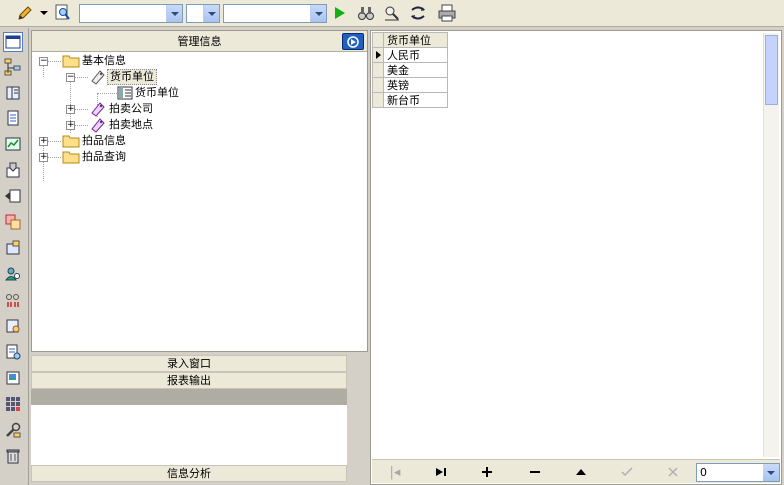 Image resolution: width=784 pixels, height=485 pixels. Describe the element at coordinates (13, 274) in the screenshot. I see `user-search-icon` at that location.